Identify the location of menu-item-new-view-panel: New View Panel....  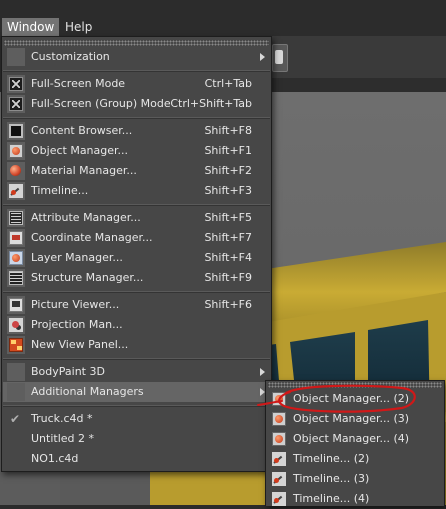
(136, 345).